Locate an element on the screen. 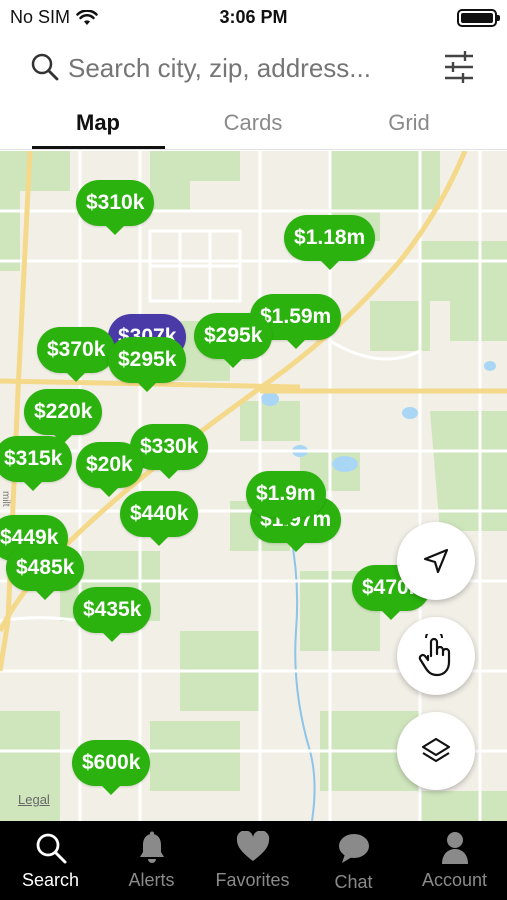 This screenshot has width=507, height=900. filter-sliders-icon is located at coordinates (459, 67).